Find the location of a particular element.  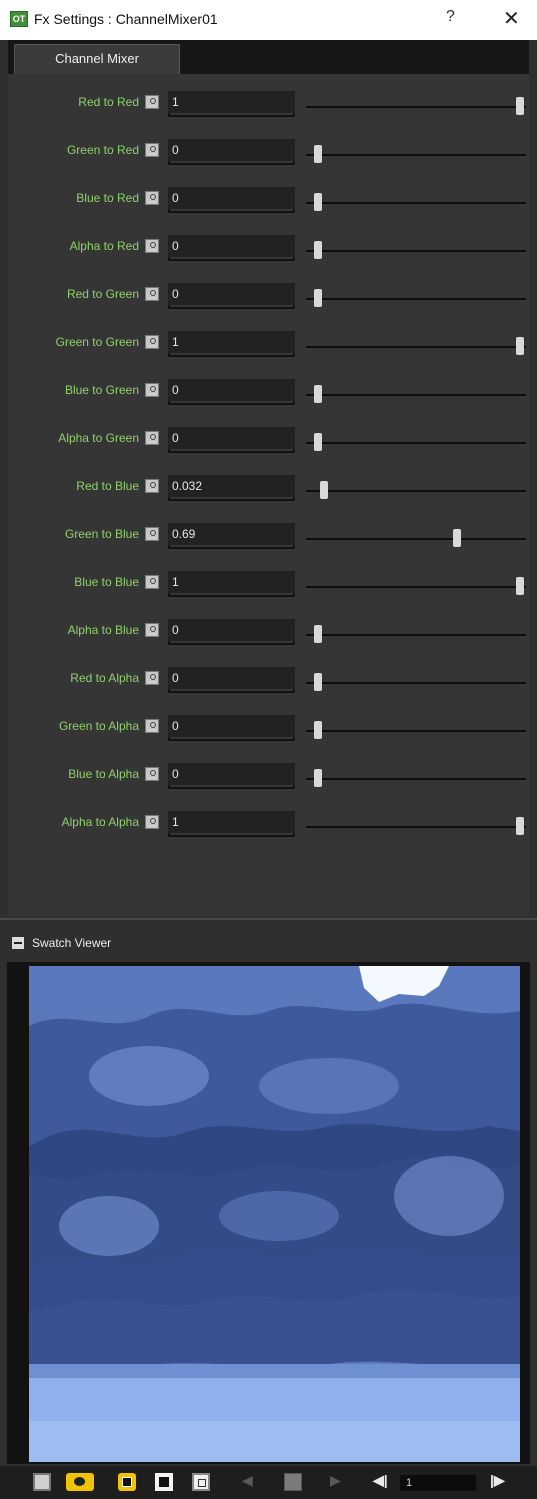

help-button: ? is located at coordinates (450, 17).